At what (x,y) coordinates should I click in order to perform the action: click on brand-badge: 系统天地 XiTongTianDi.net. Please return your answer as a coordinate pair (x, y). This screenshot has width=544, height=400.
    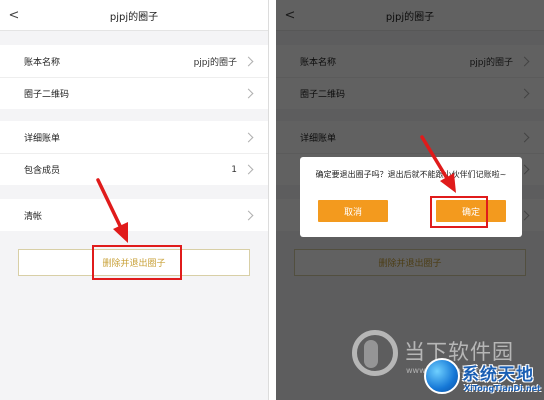
    Looking at the image, I should click on (484, 378).